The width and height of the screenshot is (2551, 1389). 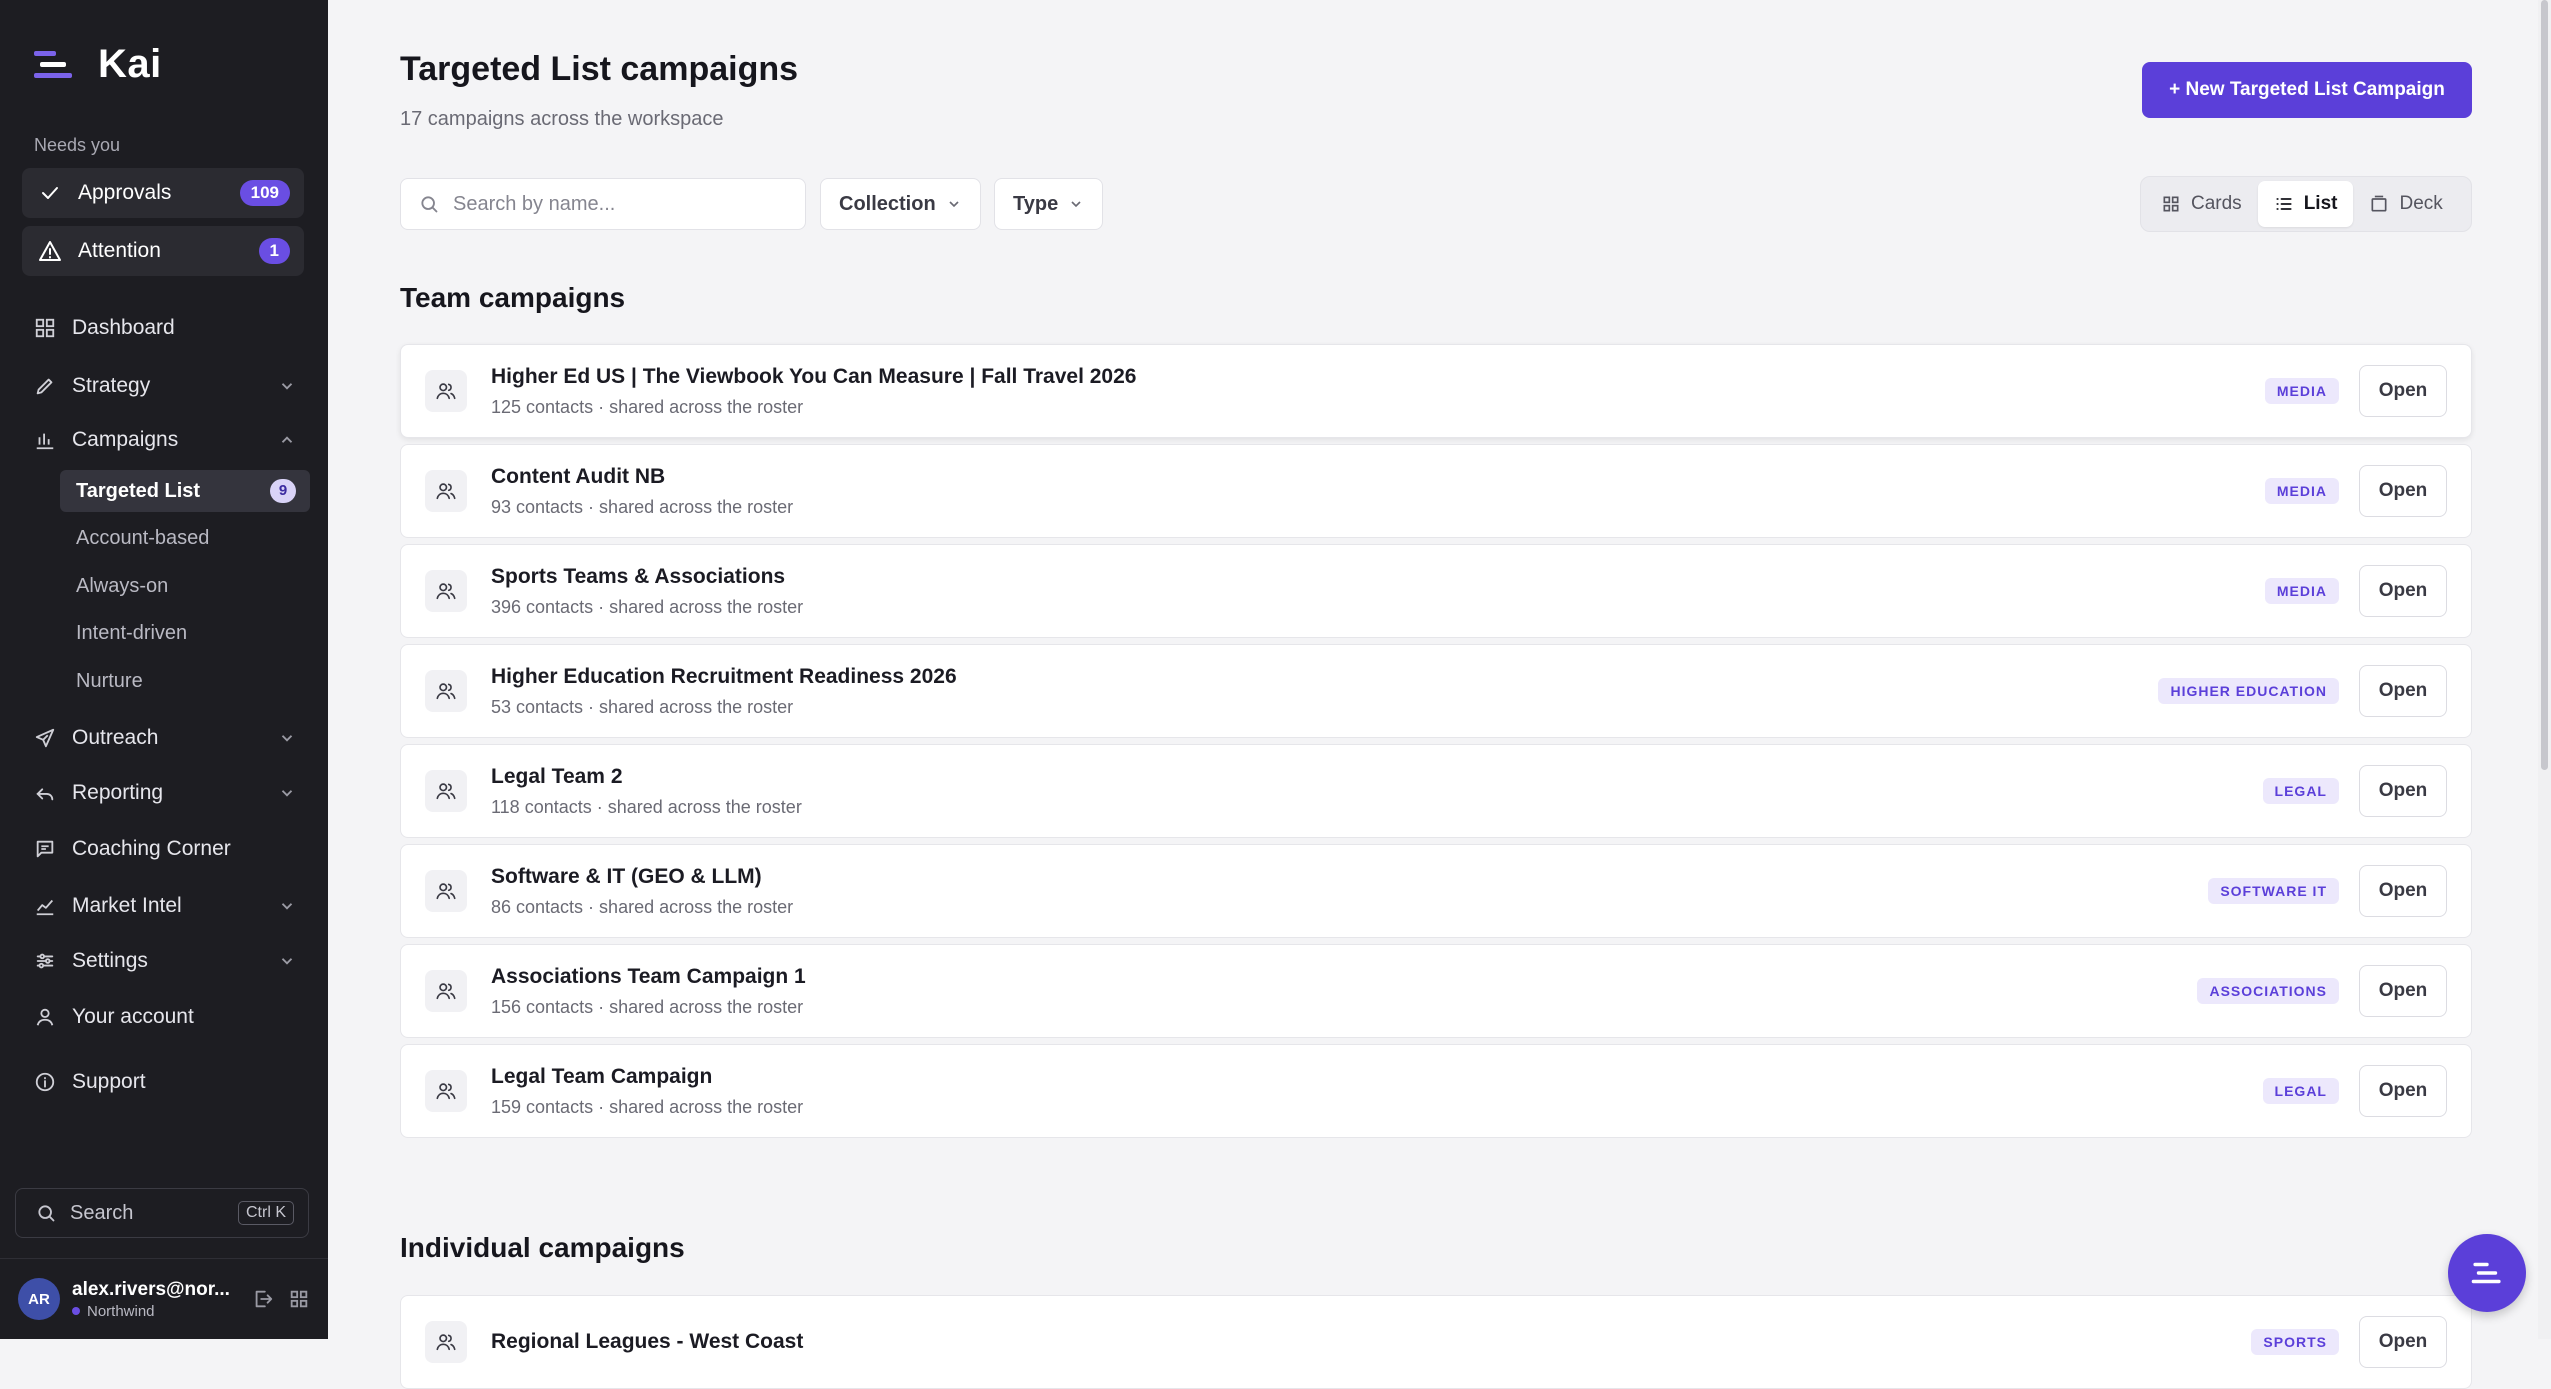 I want to click on campaign-title: Legal Team 2, so click(x=557, y=776).